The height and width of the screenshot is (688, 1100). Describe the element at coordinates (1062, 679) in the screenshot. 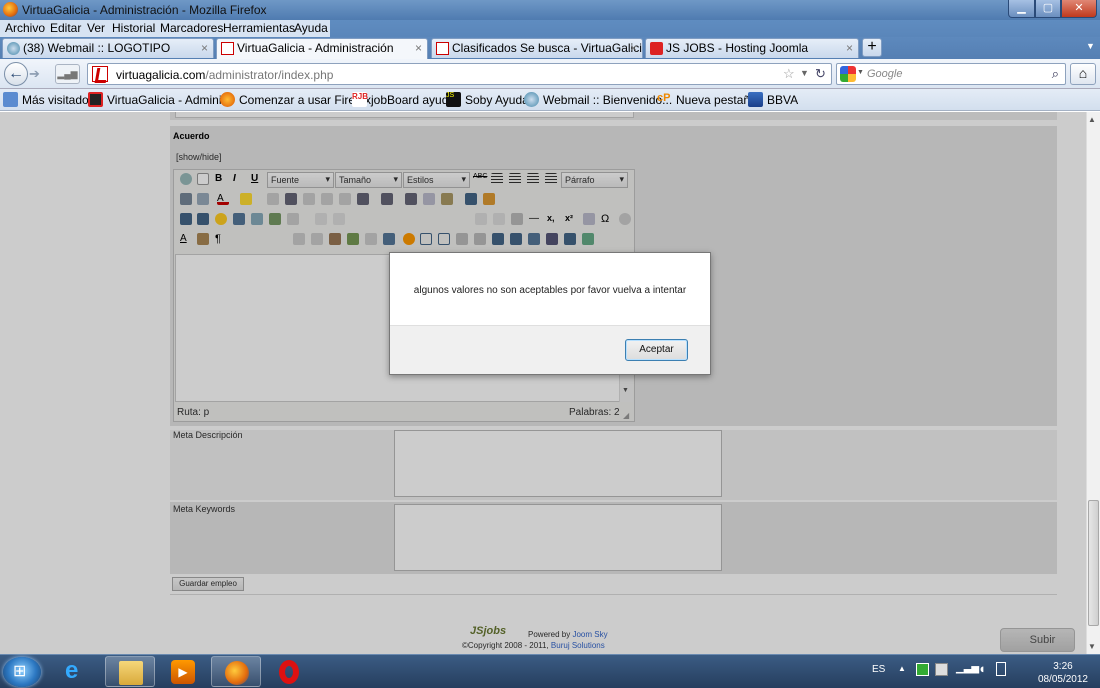

I see `clock-date: 08/05/2012` at that location.